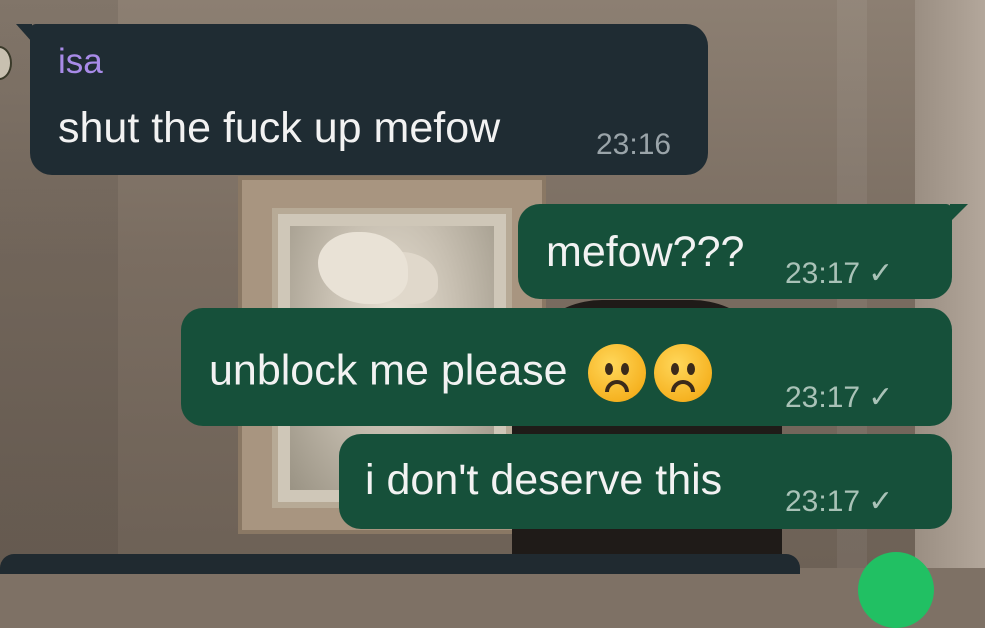 This screenshot has height=628, width=985. Describe the element at coordinates (80, 62) in the screenshot. I see `sender-name: isa` at that location.